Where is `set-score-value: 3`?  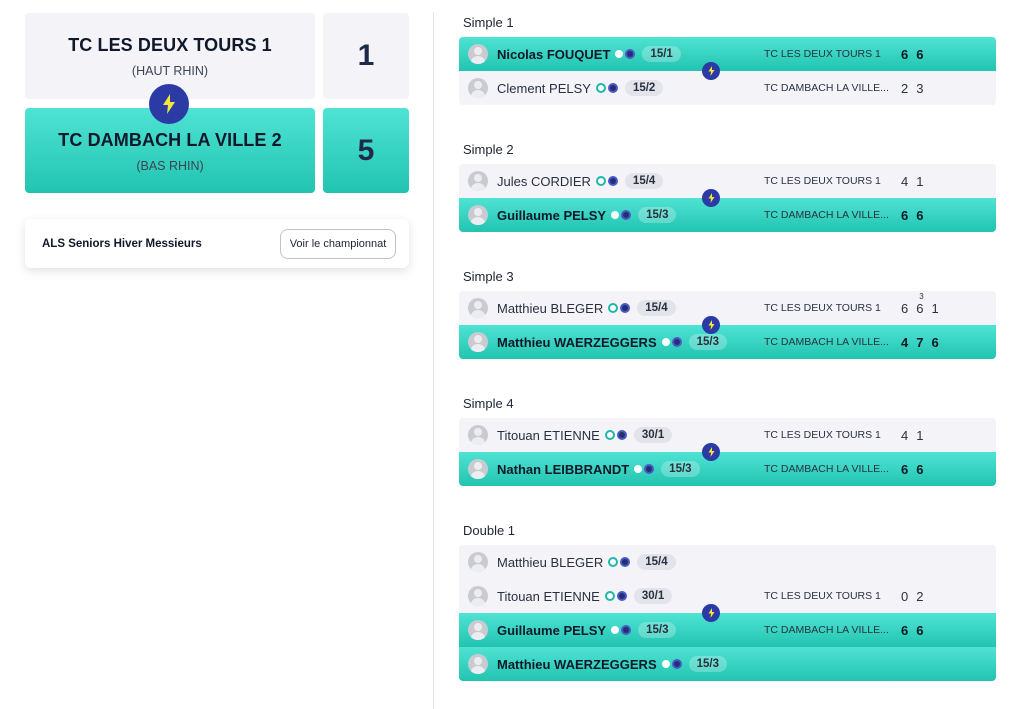
set-score-value: 3 is located at coordinates (920, 88).